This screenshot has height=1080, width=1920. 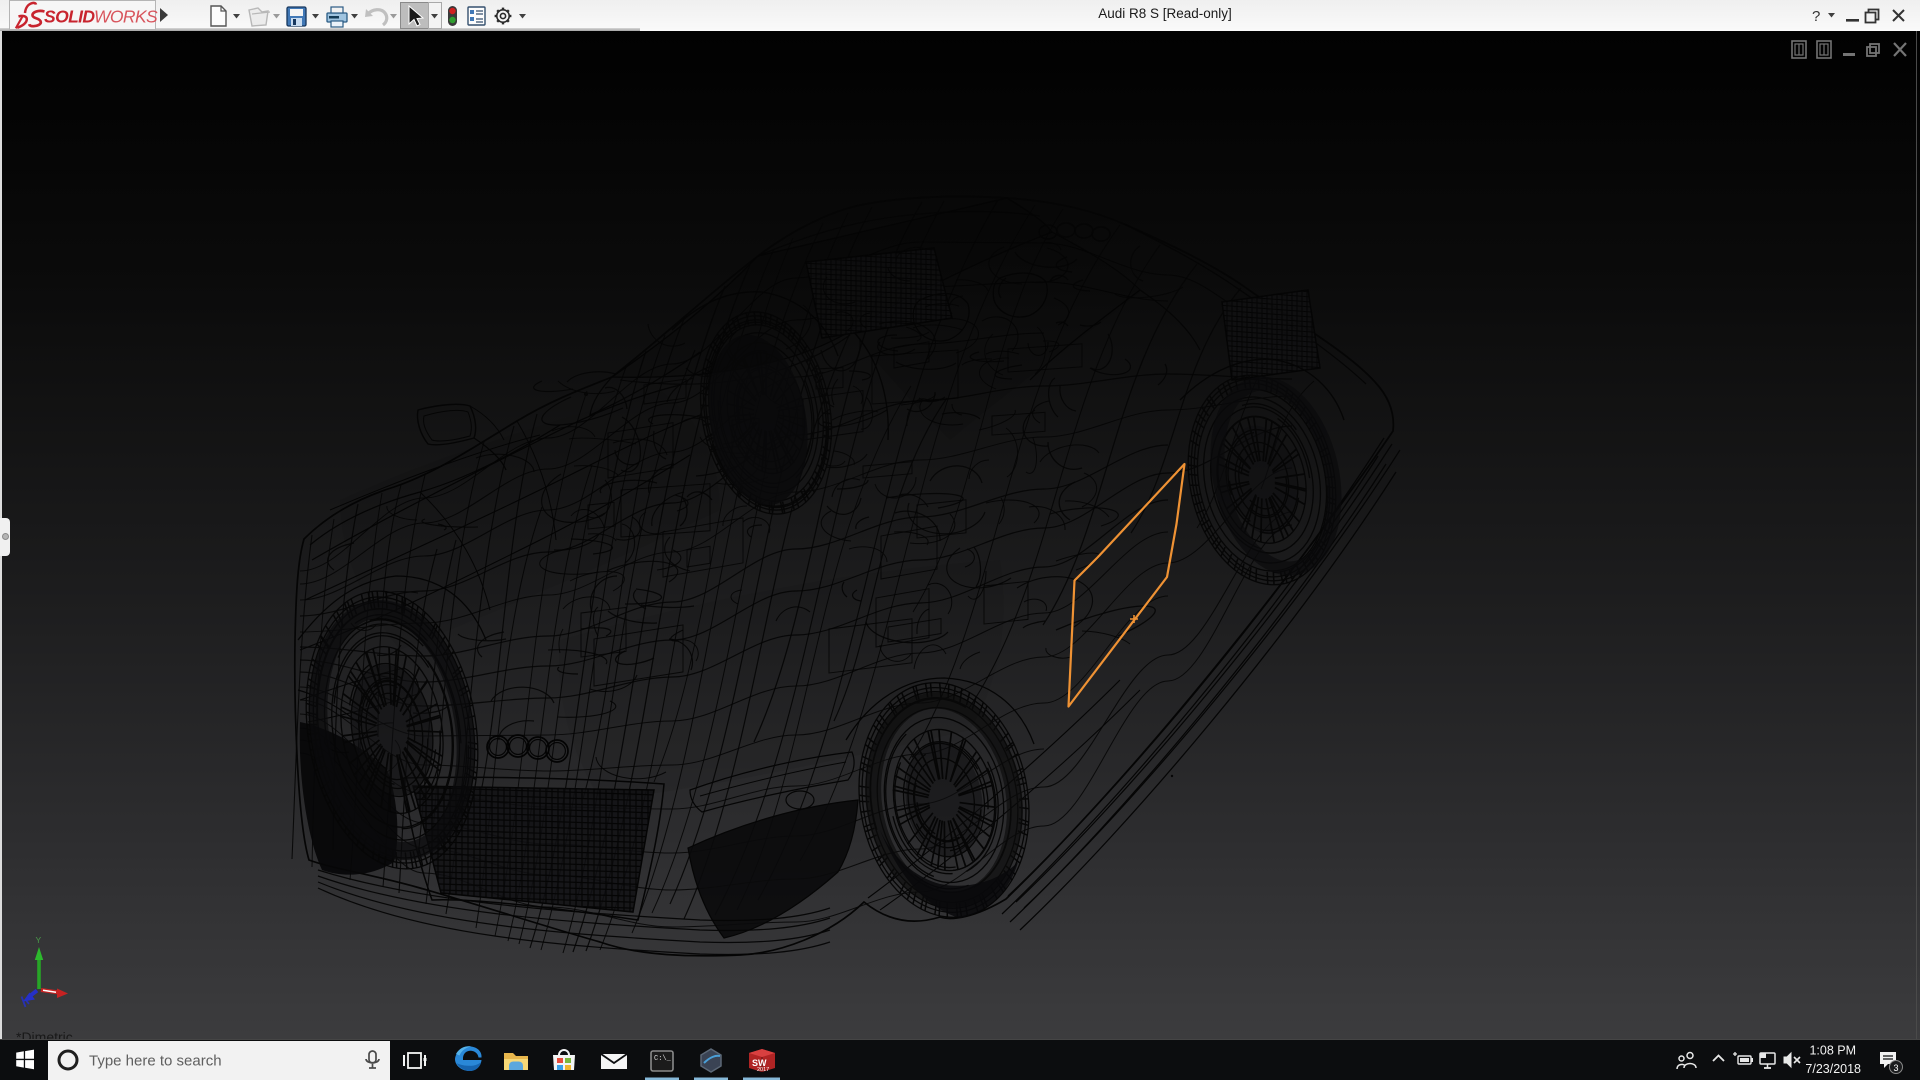 What do you see at coordinates (39, 940) in the screenshot?
I see `svg-text: Y` at bounding box center [39, 940].